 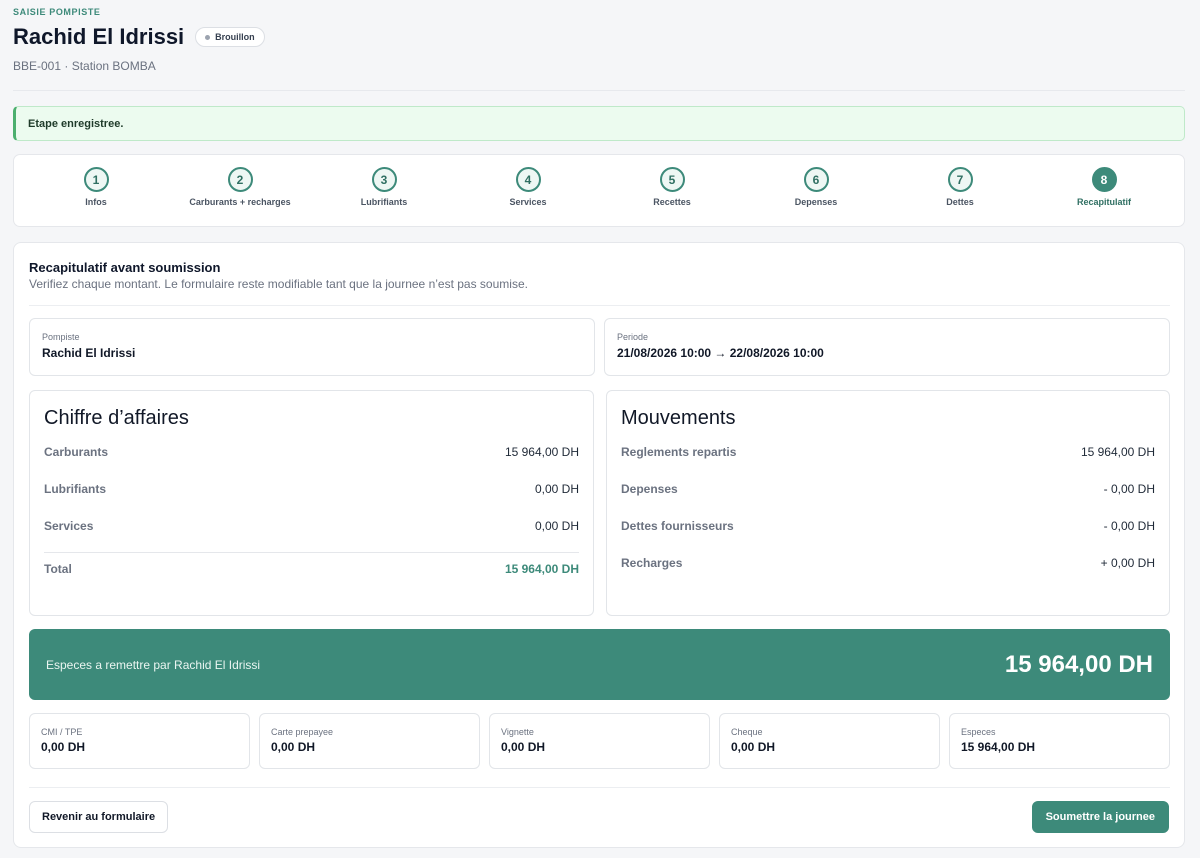 What do you see at coordinates (720, 353) in the screenshot?
I see `periode-value: 21/08/2026 10:00 → 22/08/2026 10:00` at bounding box center [720, 353].